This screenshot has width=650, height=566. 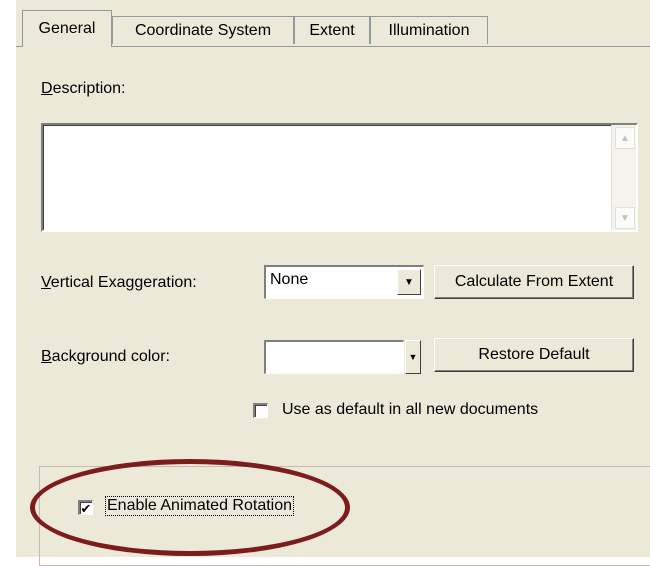 I want to click on checkmark-icon: ✔, so click(x=86, y=508).